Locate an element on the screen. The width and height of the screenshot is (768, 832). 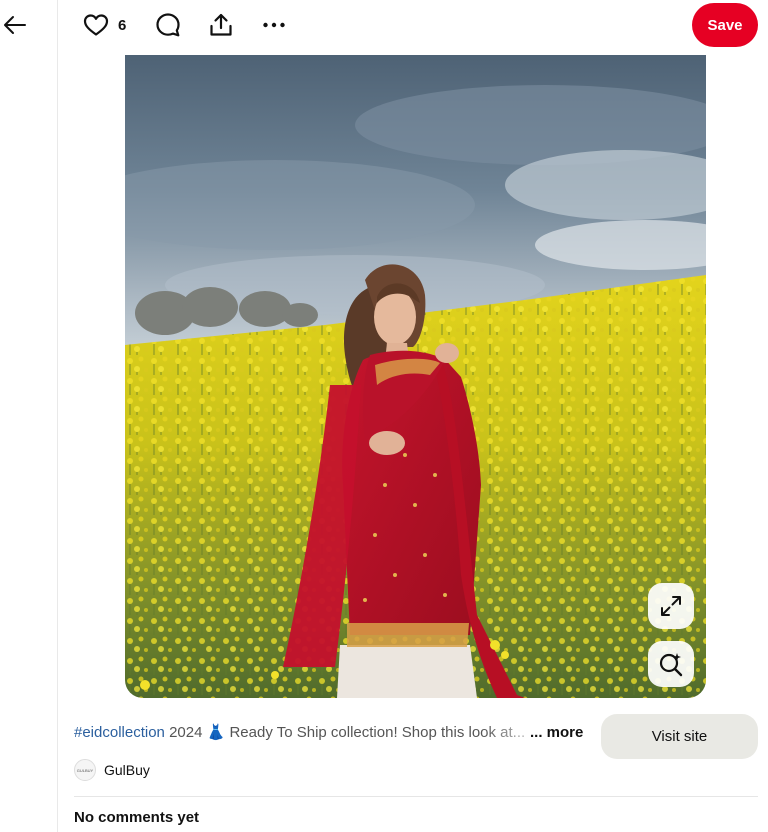
comment-bubble-icon is located at coordinates (168, 25).